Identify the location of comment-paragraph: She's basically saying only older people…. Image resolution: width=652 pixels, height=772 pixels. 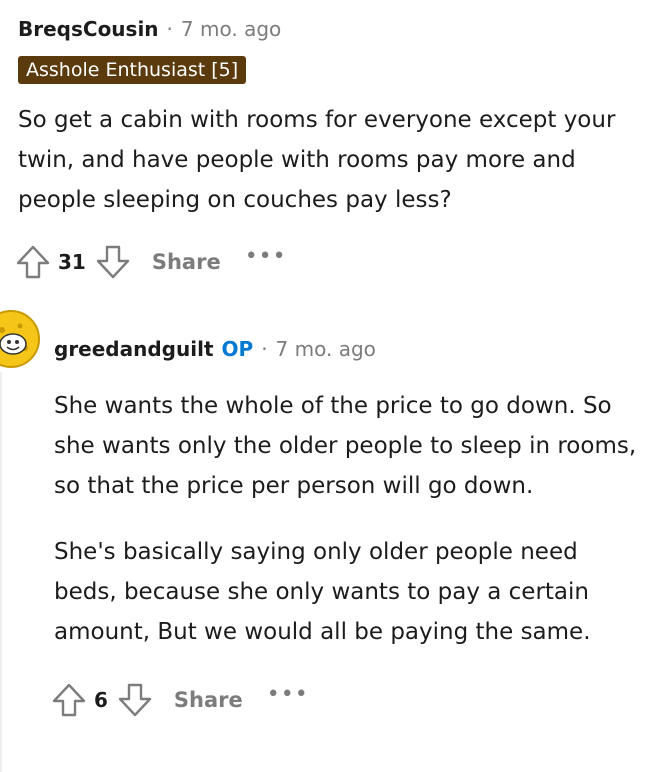
(322, 592).